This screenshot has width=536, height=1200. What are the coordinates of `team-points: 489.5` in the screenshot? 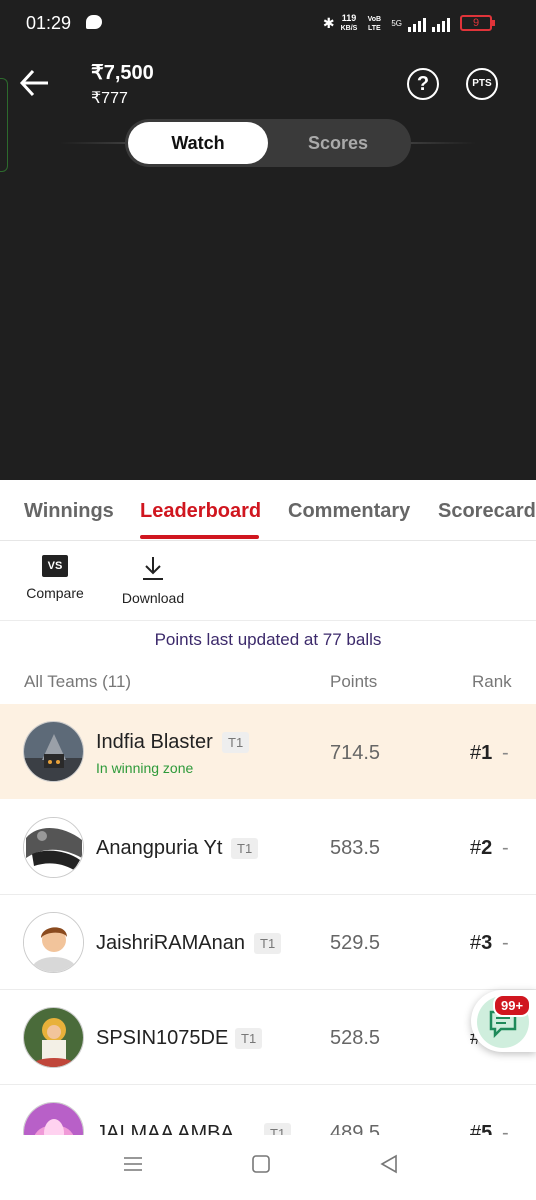 It's located at (355, 1128).